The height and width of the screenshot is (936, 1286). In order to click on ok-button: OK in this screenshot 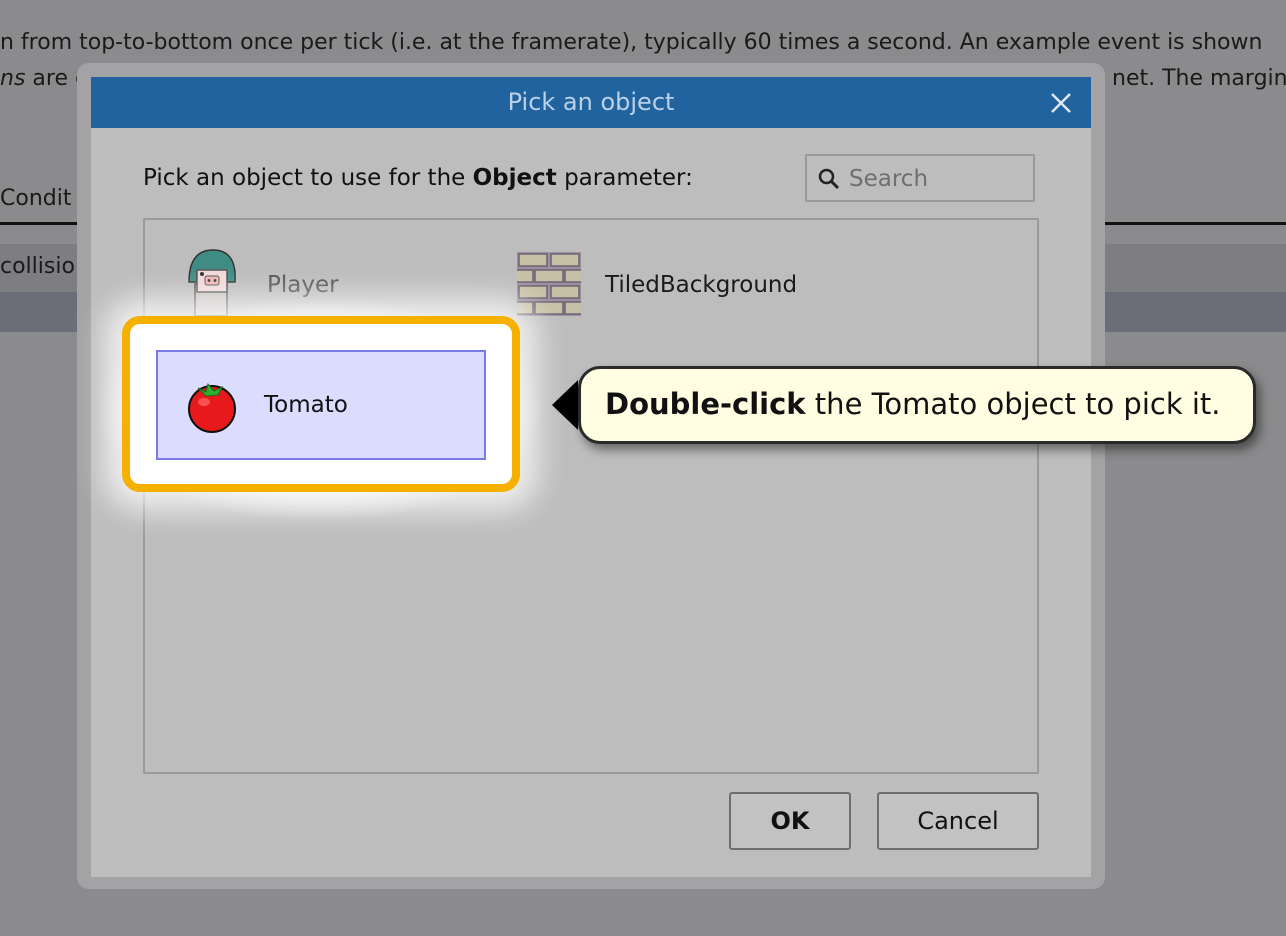, I will do `click(790, 821)`.